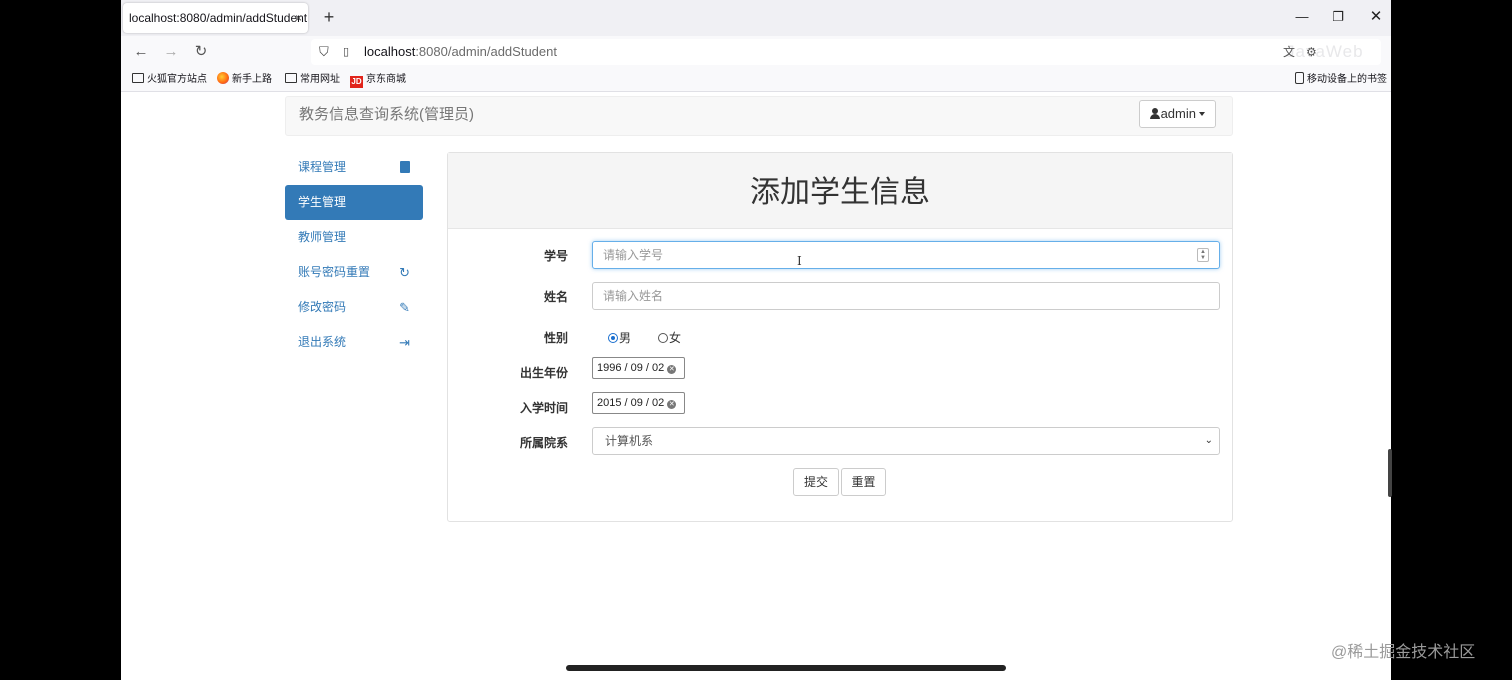  Describe the element at coordinates (223, 78) in the screenshot. I see `firefox-icon` at that location.